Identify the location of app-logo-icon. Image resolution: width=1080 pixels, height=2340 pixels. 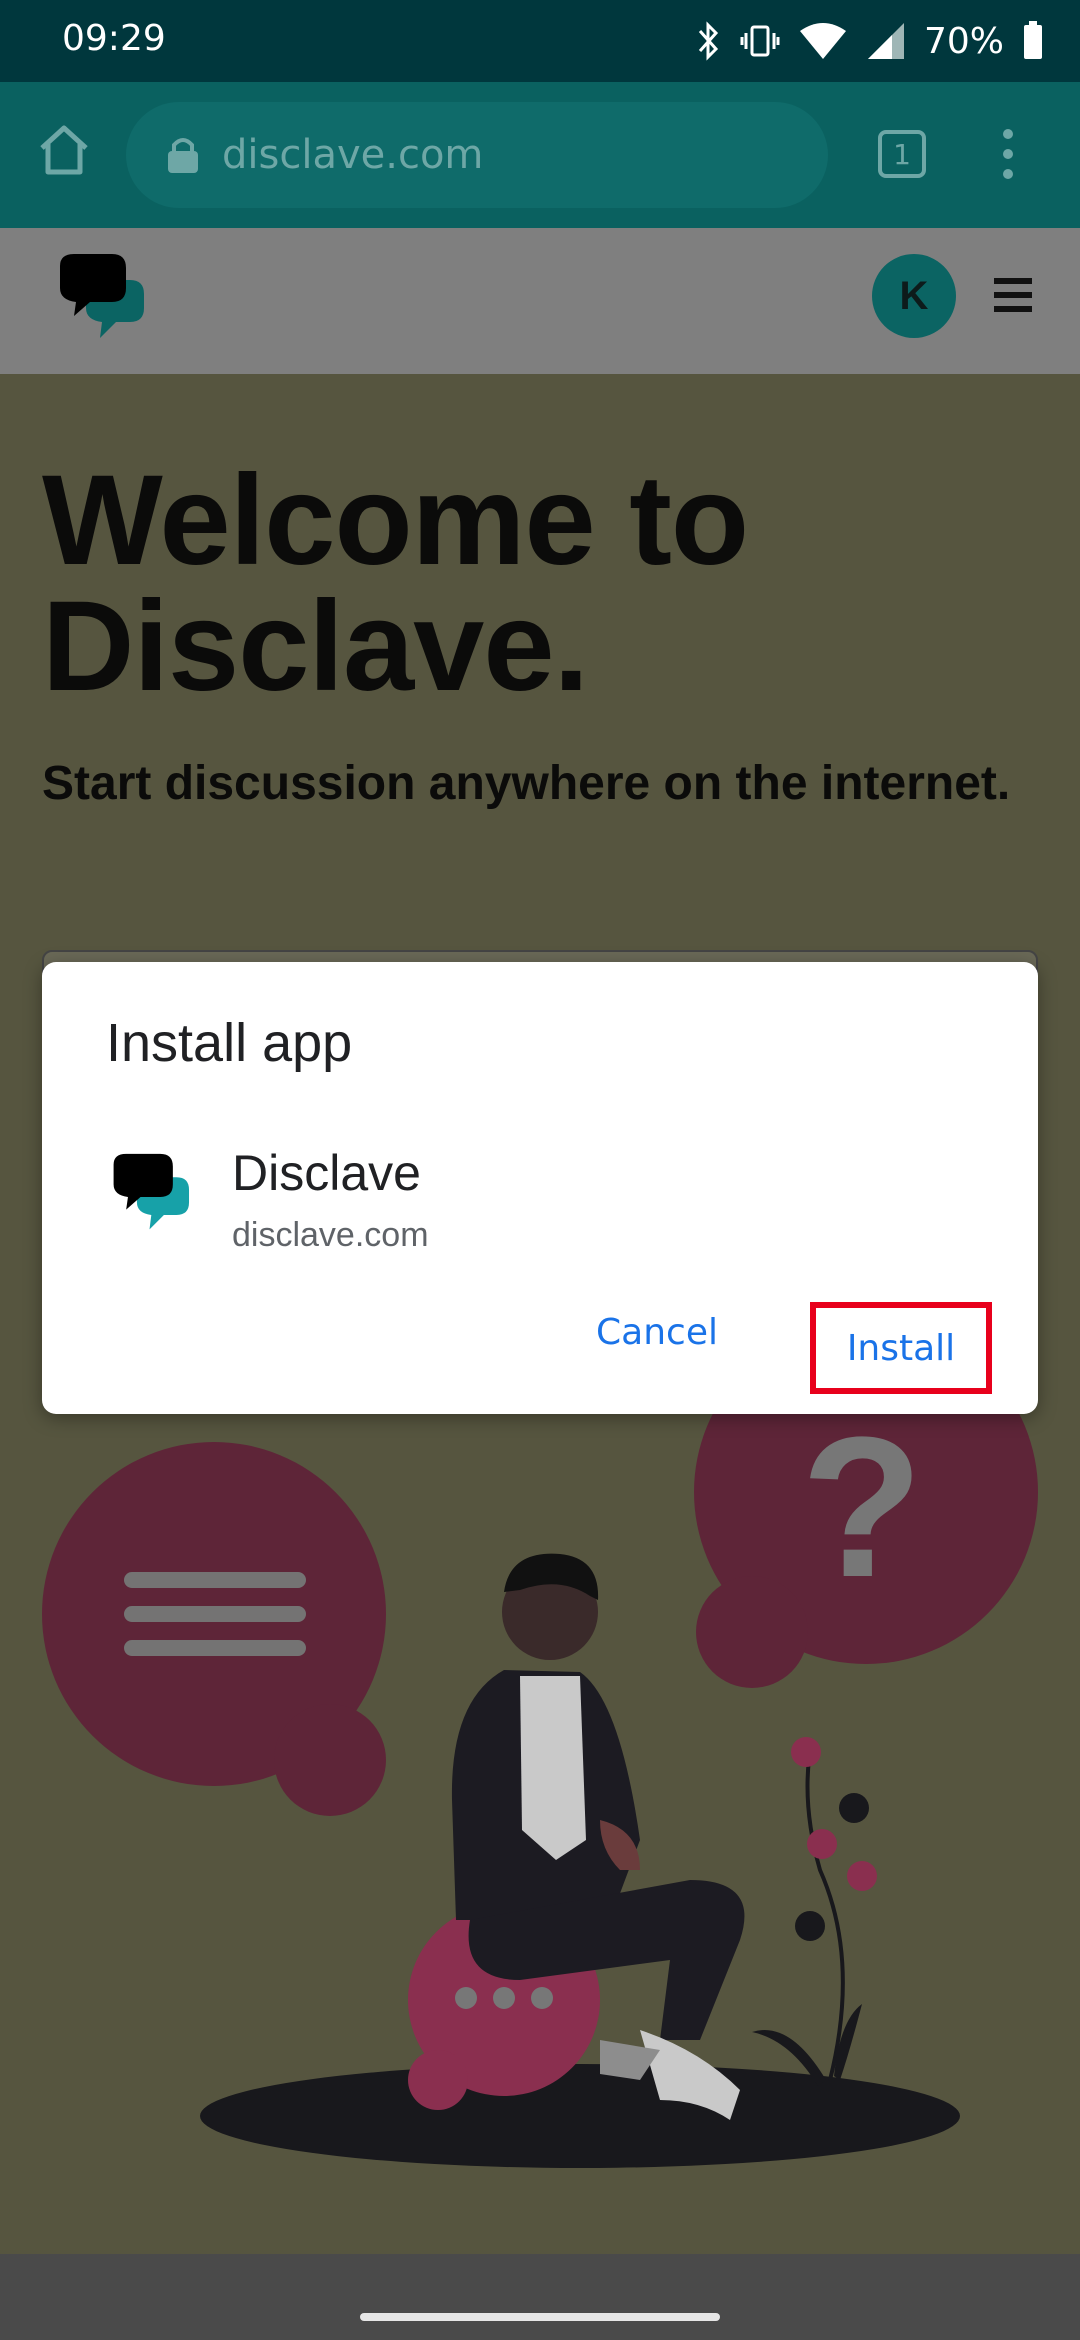
(151, 1191).